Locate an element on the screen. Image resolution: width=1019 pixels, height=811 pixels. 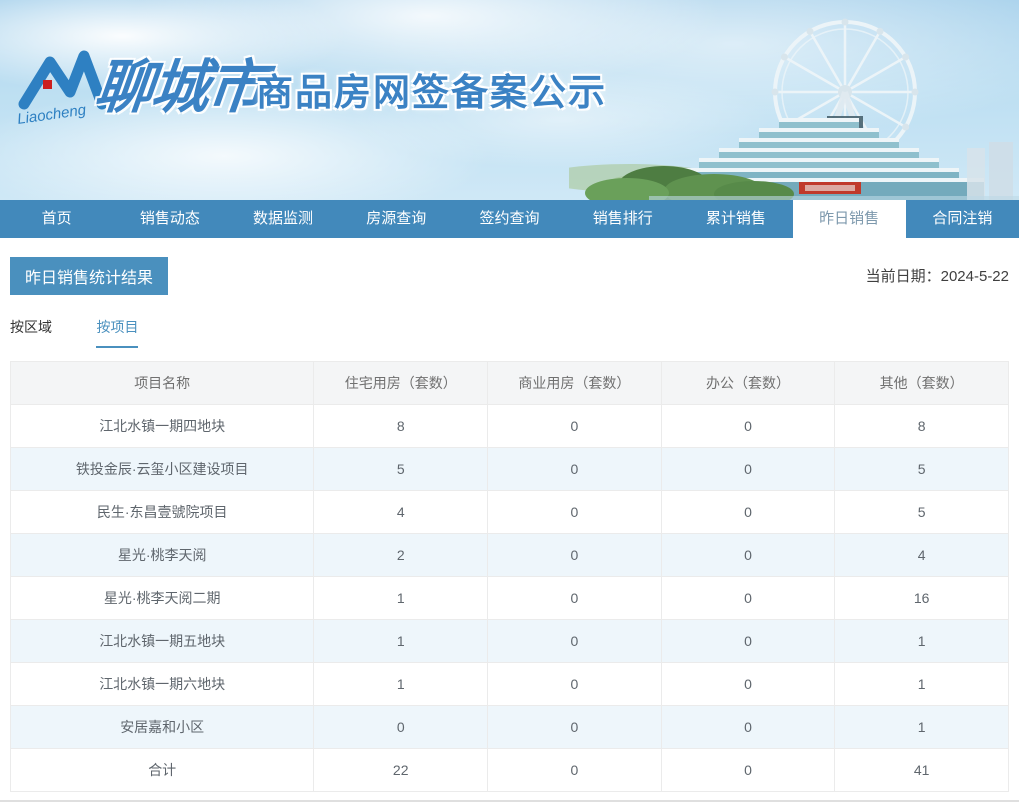
column-header-2: 商业用房（套数） is located at coordinates (574, 383).